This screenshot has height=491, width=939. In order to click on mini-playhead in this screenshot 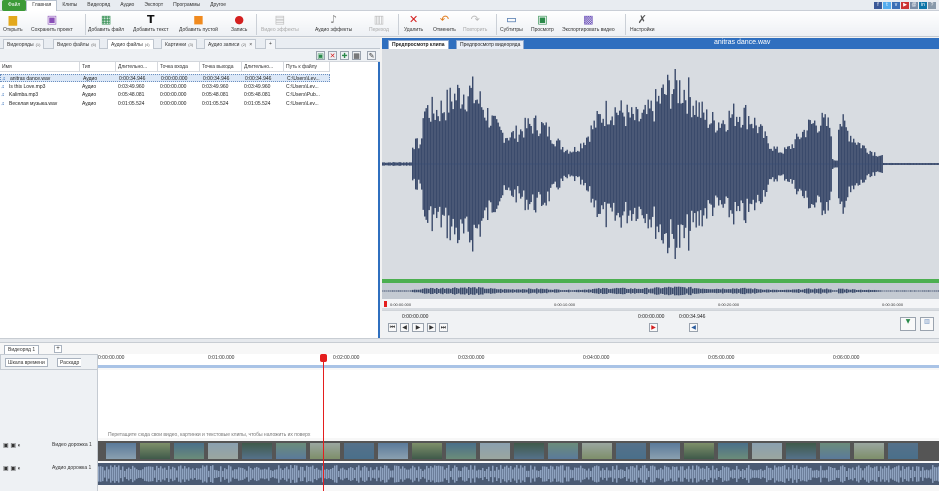, I will do `click(385, 304)`.